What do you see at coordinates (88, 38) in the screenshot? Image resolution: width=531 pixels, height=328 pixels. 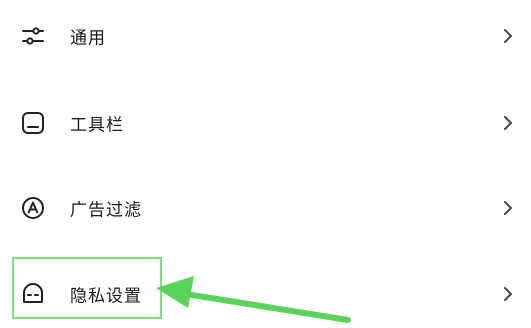 I see `menu-item-label: 通用` at bounding box center [88, 38].